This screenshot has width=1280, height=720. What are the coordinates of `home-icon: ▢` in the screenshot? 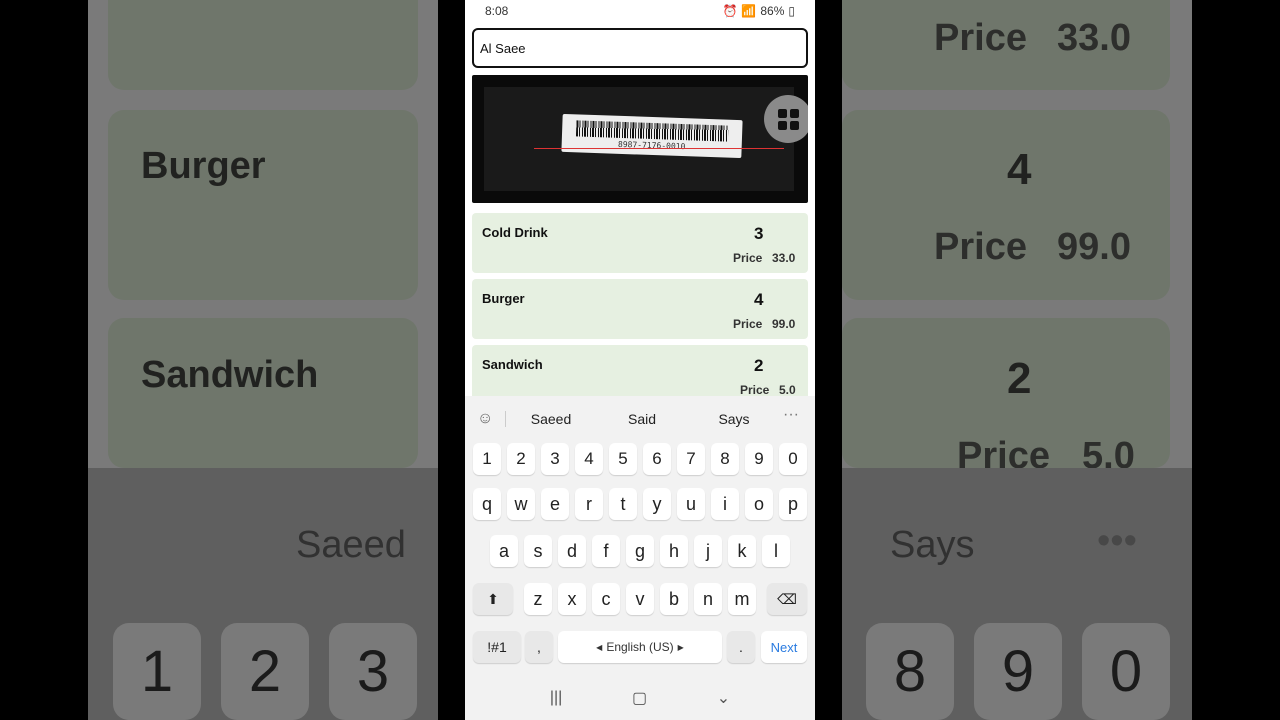 It's located at (639, 698).